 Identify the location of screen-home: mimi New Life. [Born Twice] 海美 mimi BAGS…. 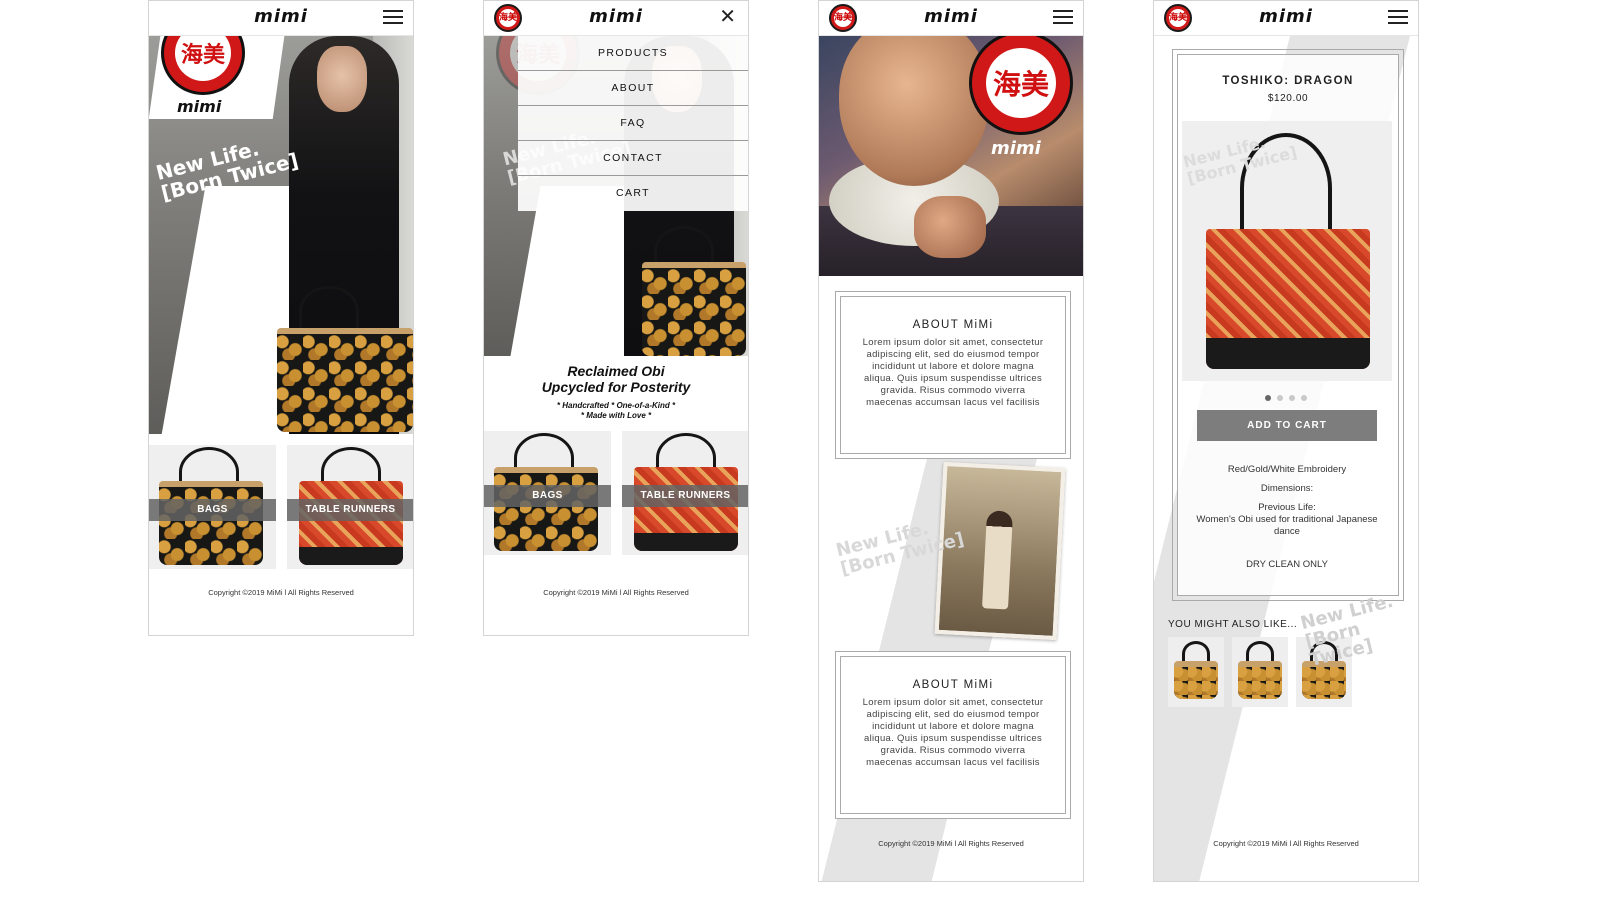
(281, 318).